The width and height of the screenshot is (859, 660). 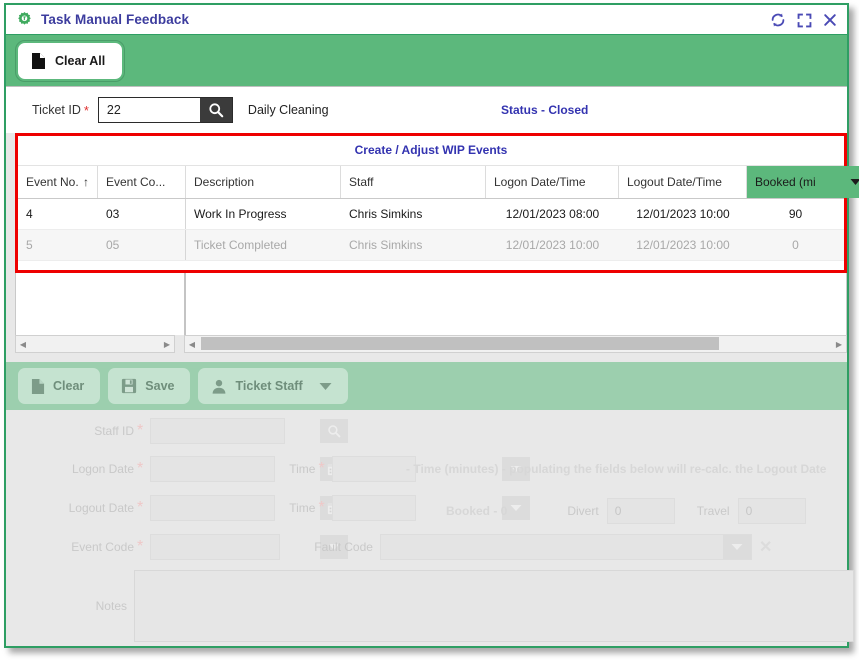 I want to click on event-code-required-mark: *, so click(x=140, y=546).